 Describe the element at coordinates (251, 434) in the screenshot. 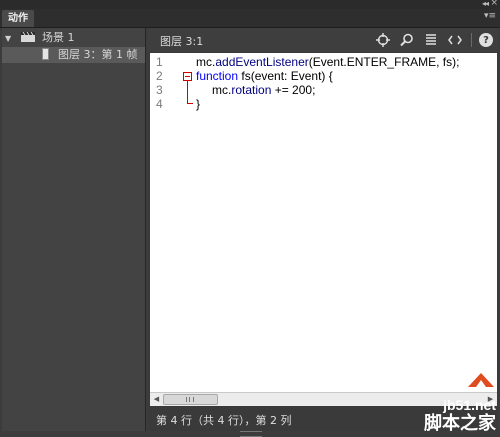

I see `panel-resize-handle` at that location.